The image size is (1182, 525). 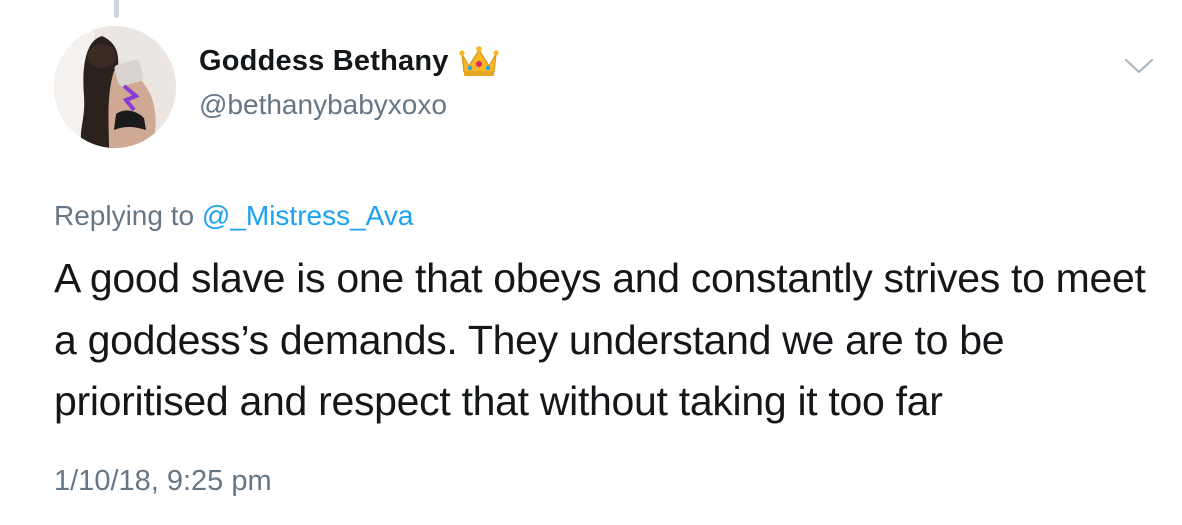 What do you see at coordinates (116, 9) in the screenshot?
I see `thread-connector-line` at bounding box center [116, 9].